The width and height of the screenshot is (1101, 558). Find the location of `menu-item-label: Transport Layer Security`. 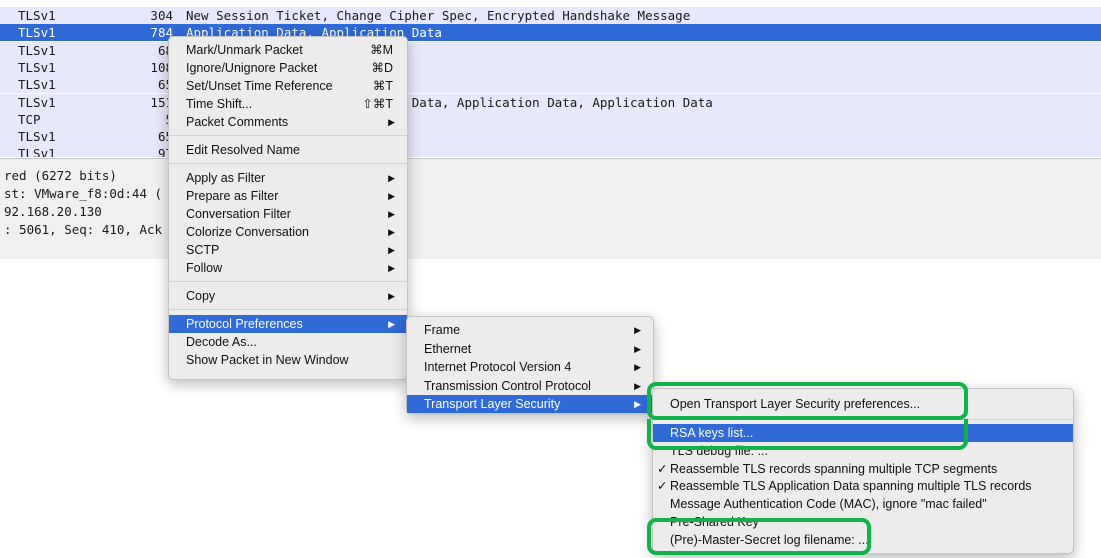

menu-item-label: Transport Layer Security is located at coordinates (492, 404).